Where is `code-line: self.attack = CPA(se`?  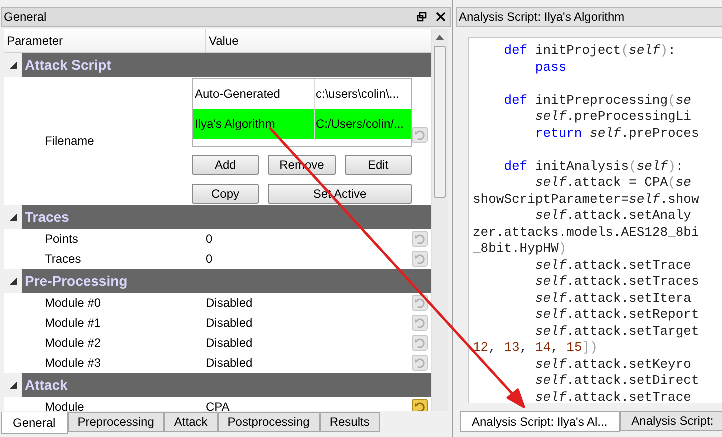
code-line: self.attack = CPA(se is located at coordinates (613, 183).